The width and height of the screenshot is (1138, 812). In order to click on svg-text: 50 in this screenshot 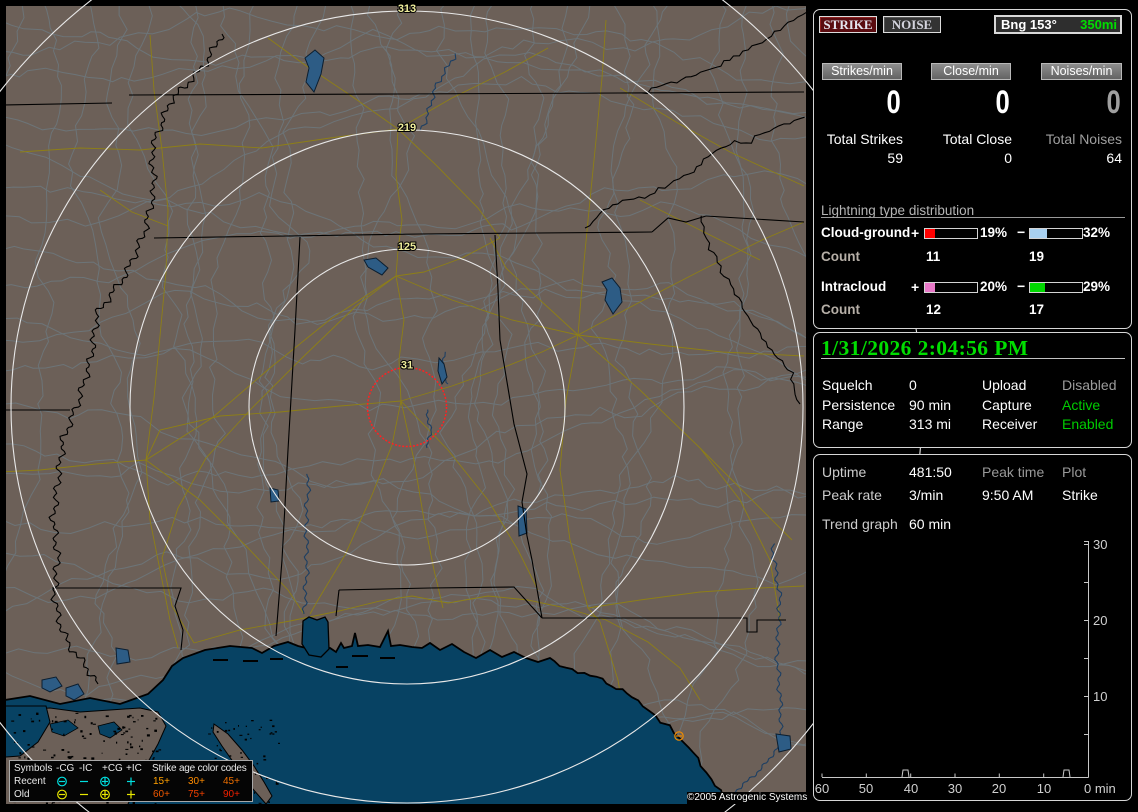, I will do `click(866, 788)`.